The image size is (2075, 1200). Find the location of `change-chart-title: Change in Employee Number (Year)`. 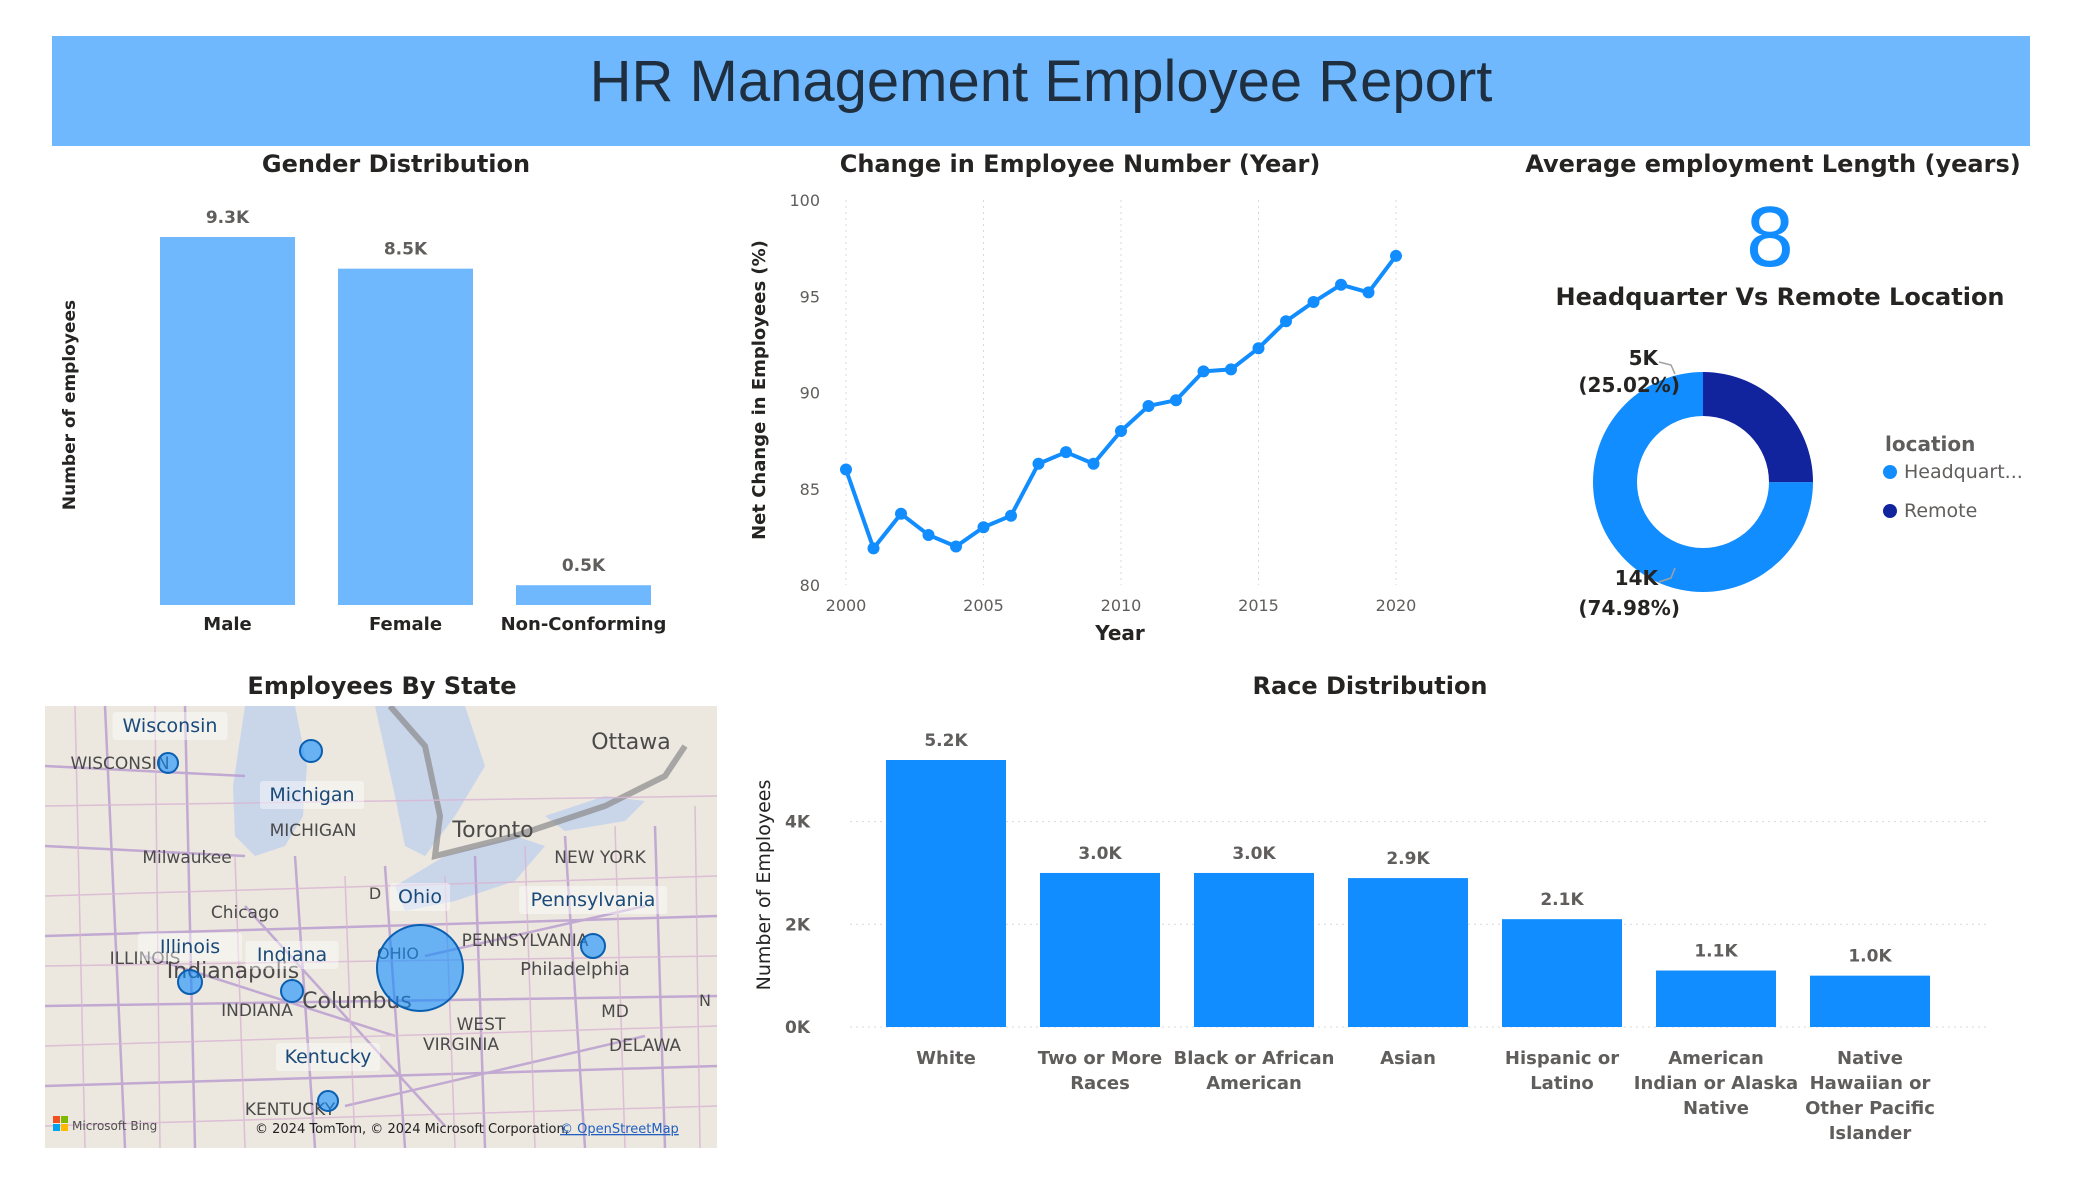

change-chart-title: Change in Employee Number (Year) is located at coordinates (1080, 164).